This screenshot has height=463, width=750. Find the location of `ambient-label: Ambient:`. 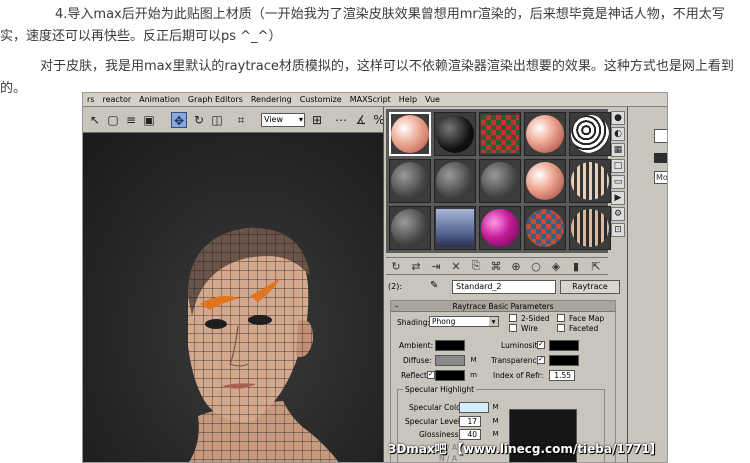

ambient-label: Ambient: is located at coordinates (416, 345).